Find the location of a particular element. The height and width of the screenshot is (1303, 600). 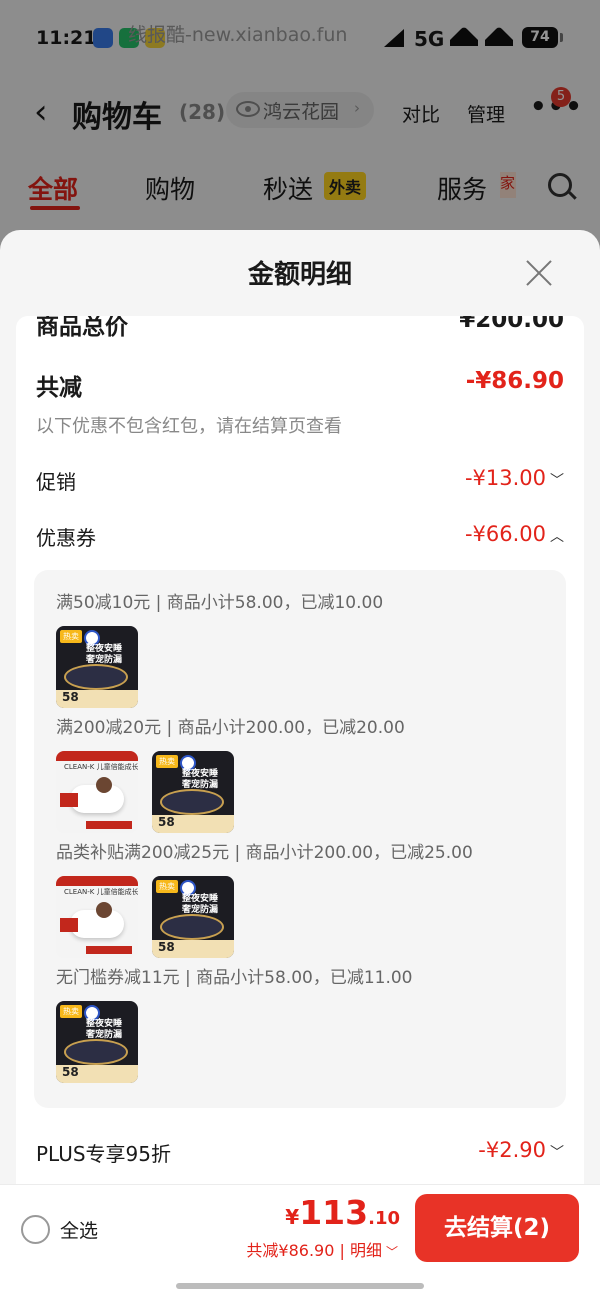

product-caption: 整夜安睡 奢宠防漏 is located at coordinates (104, 654).